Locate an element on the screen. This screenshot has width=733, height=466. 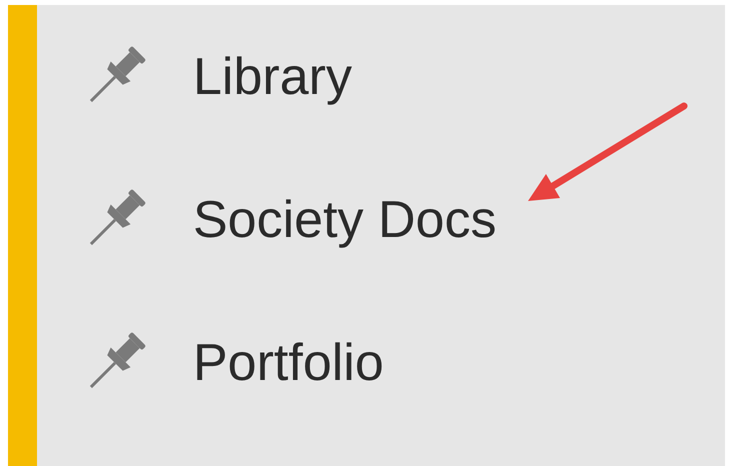
pinned-item-link: Library is located at coordinates (272, 76).